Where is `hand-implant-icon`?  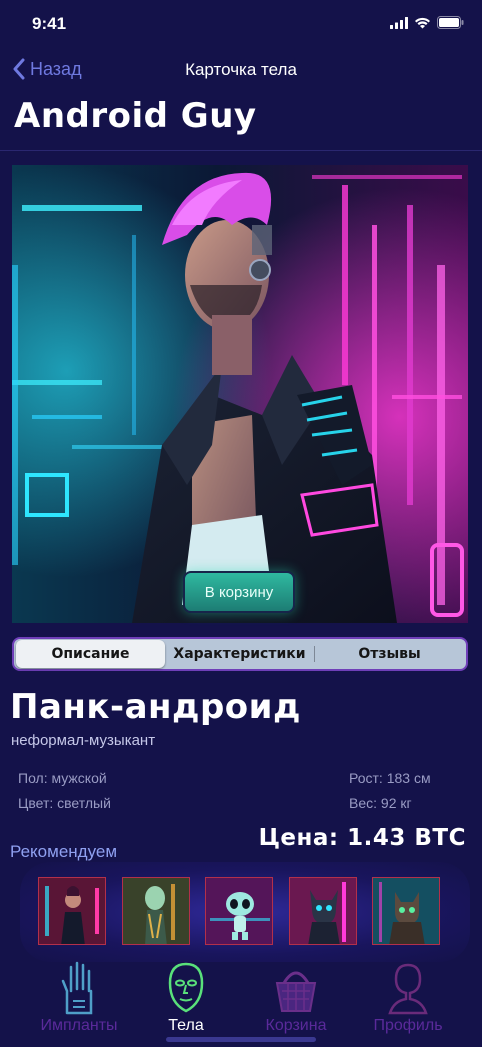 hand-implant-icon is located at coordinates (77, 988).